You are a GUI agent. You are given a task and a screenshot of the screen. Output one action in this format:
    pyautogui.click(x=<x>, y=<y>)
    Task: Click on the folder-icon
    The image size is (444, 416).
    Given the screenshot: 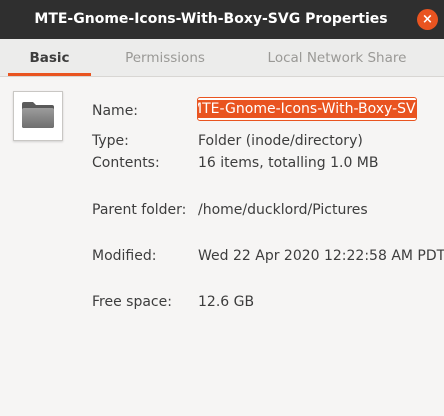 What is the action you would take?
    pyautogui.click(x=38, y=115)
    